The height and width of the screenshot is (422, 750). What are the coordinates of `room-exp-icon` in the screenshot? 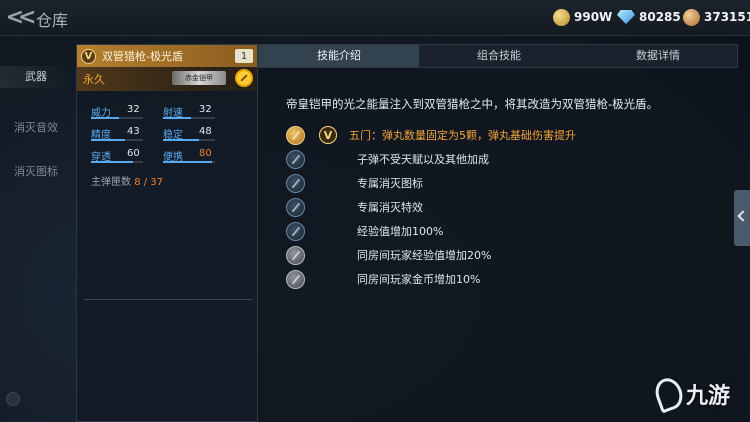 It's located at (295, 255).